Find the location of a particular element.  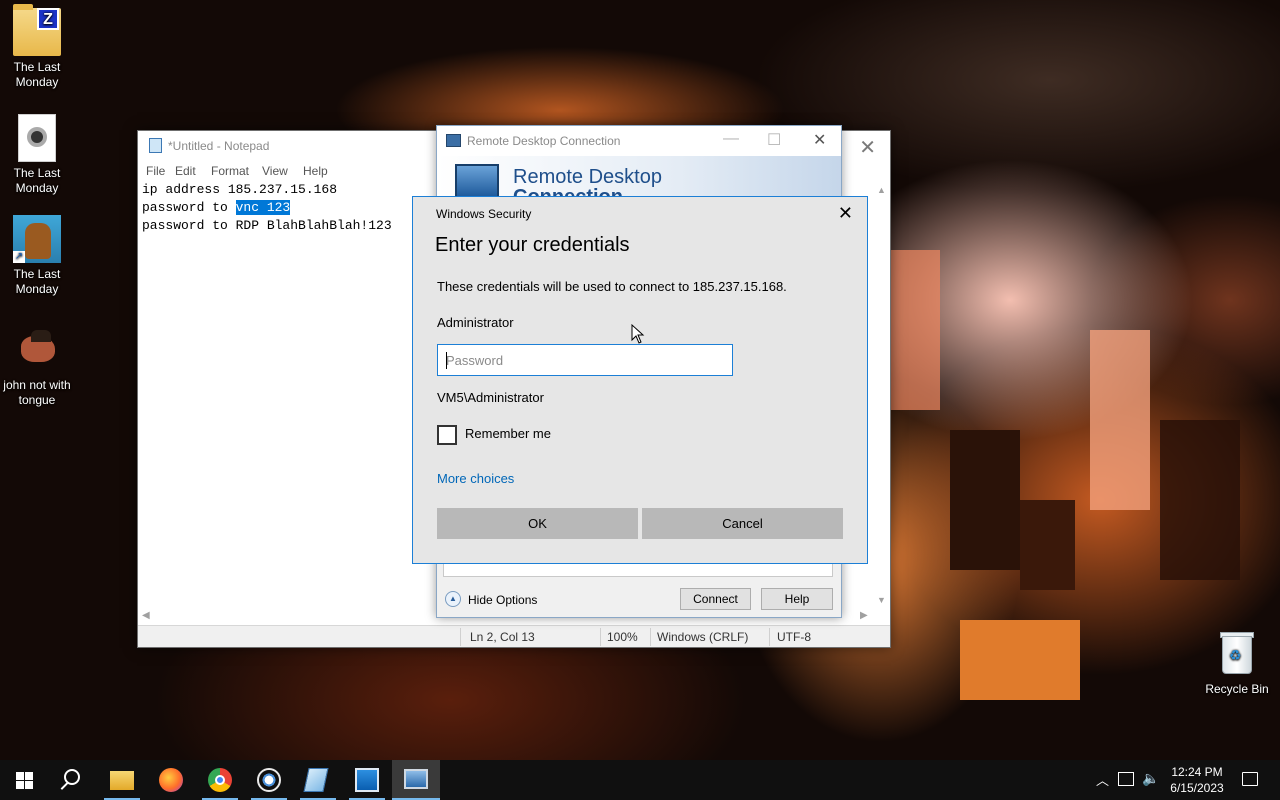

scroll-left-icon: ◀ is located at coordinates (146, 615).